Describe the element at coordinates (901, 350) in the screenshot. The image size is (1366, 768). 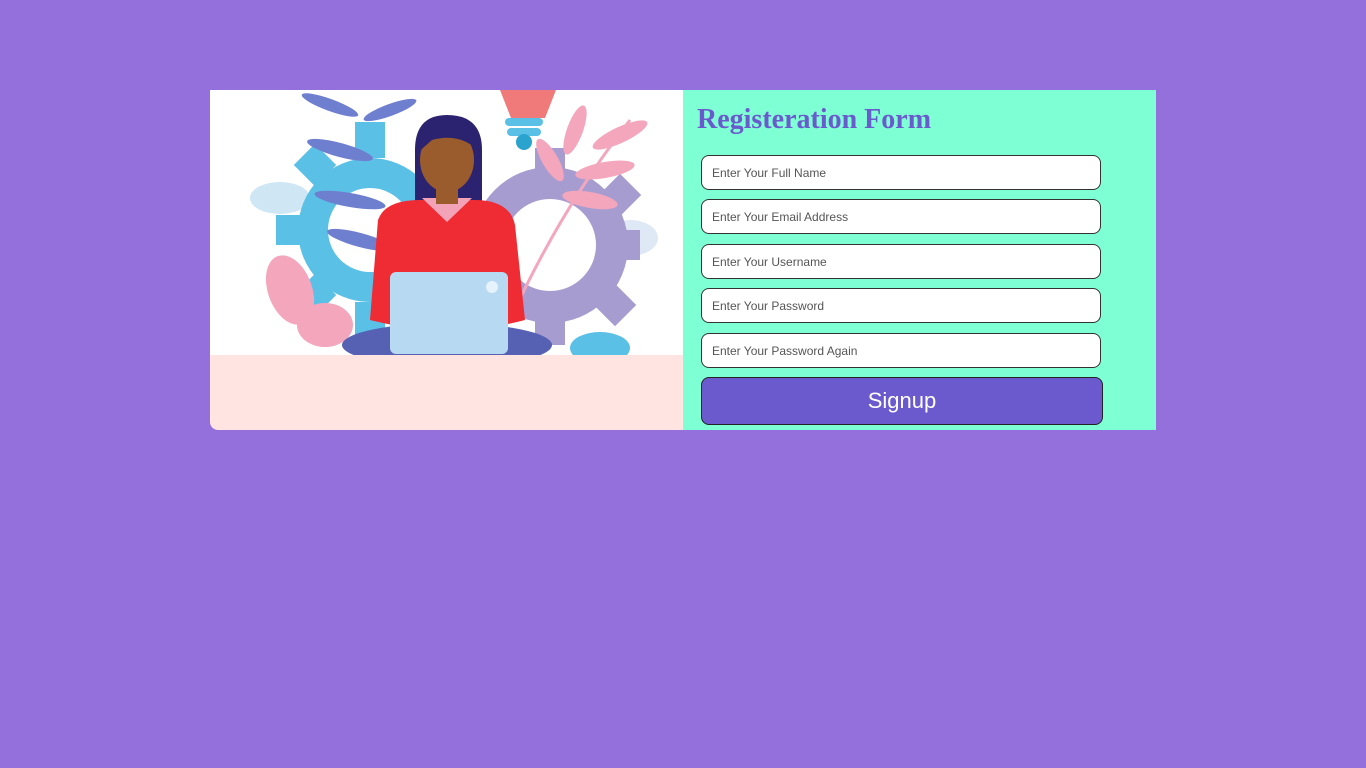
I see `confirm-password-input` at that location.